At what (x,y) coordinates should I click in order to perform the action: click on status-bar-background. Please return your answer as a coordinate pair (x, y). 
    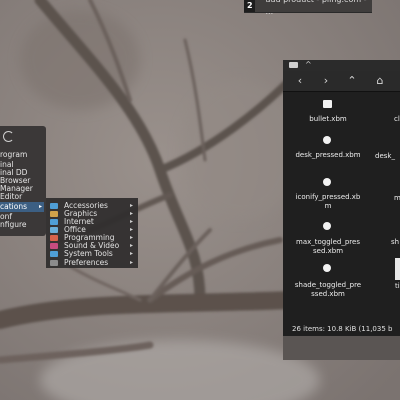
    Looking at the image, I should click on (341, 348).